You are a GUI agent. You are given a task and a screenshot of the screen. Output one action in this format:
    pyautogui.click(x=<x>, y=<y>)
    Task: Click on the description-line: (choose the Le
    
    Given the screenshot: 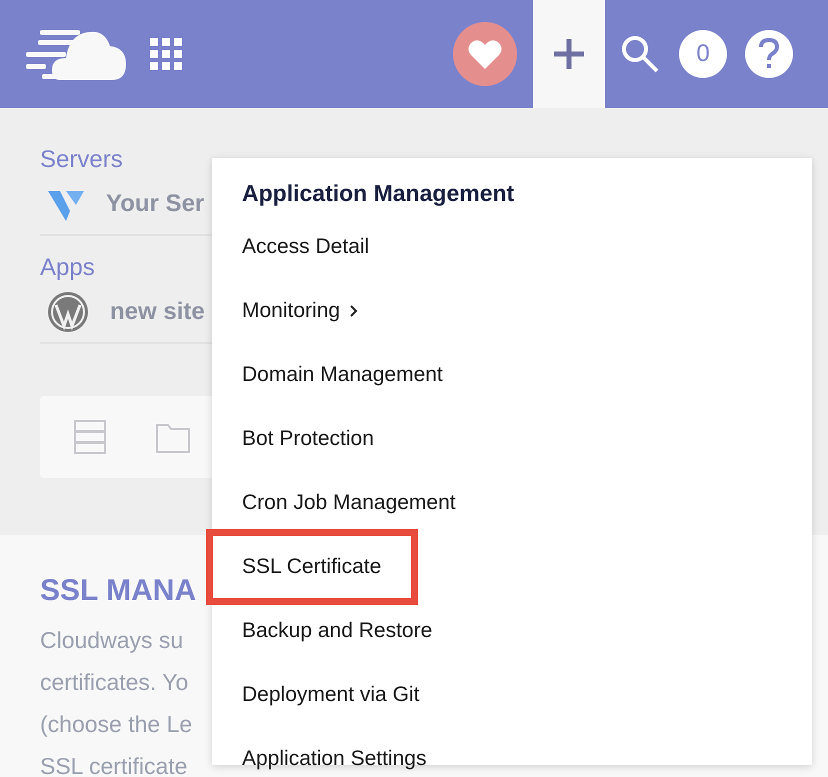 What is the action you would take?
    pyautogui.click(x=116, y=724)
    